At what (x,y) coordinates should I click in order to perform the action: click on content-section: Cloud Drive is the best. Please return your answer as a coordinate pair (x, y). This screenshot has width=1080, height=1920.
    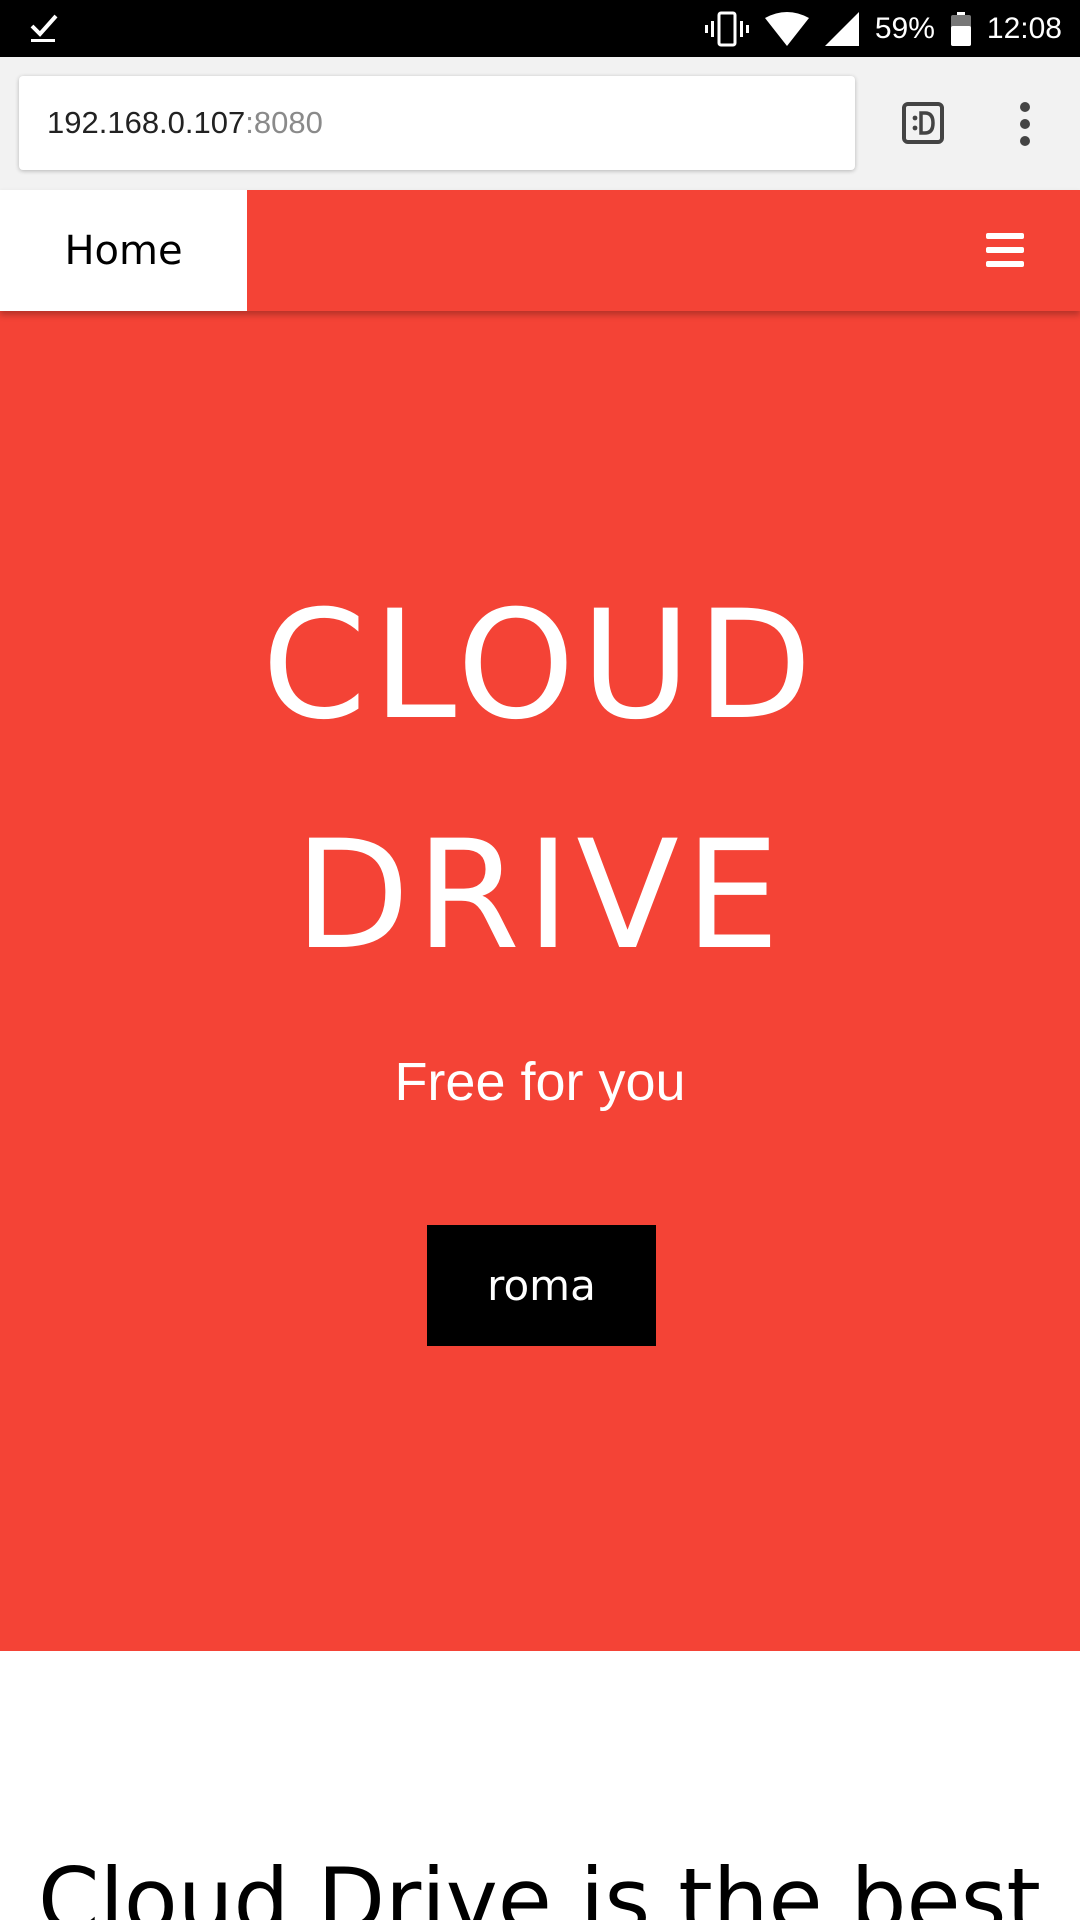
    Looking at the image, I should click on (540, 1785).